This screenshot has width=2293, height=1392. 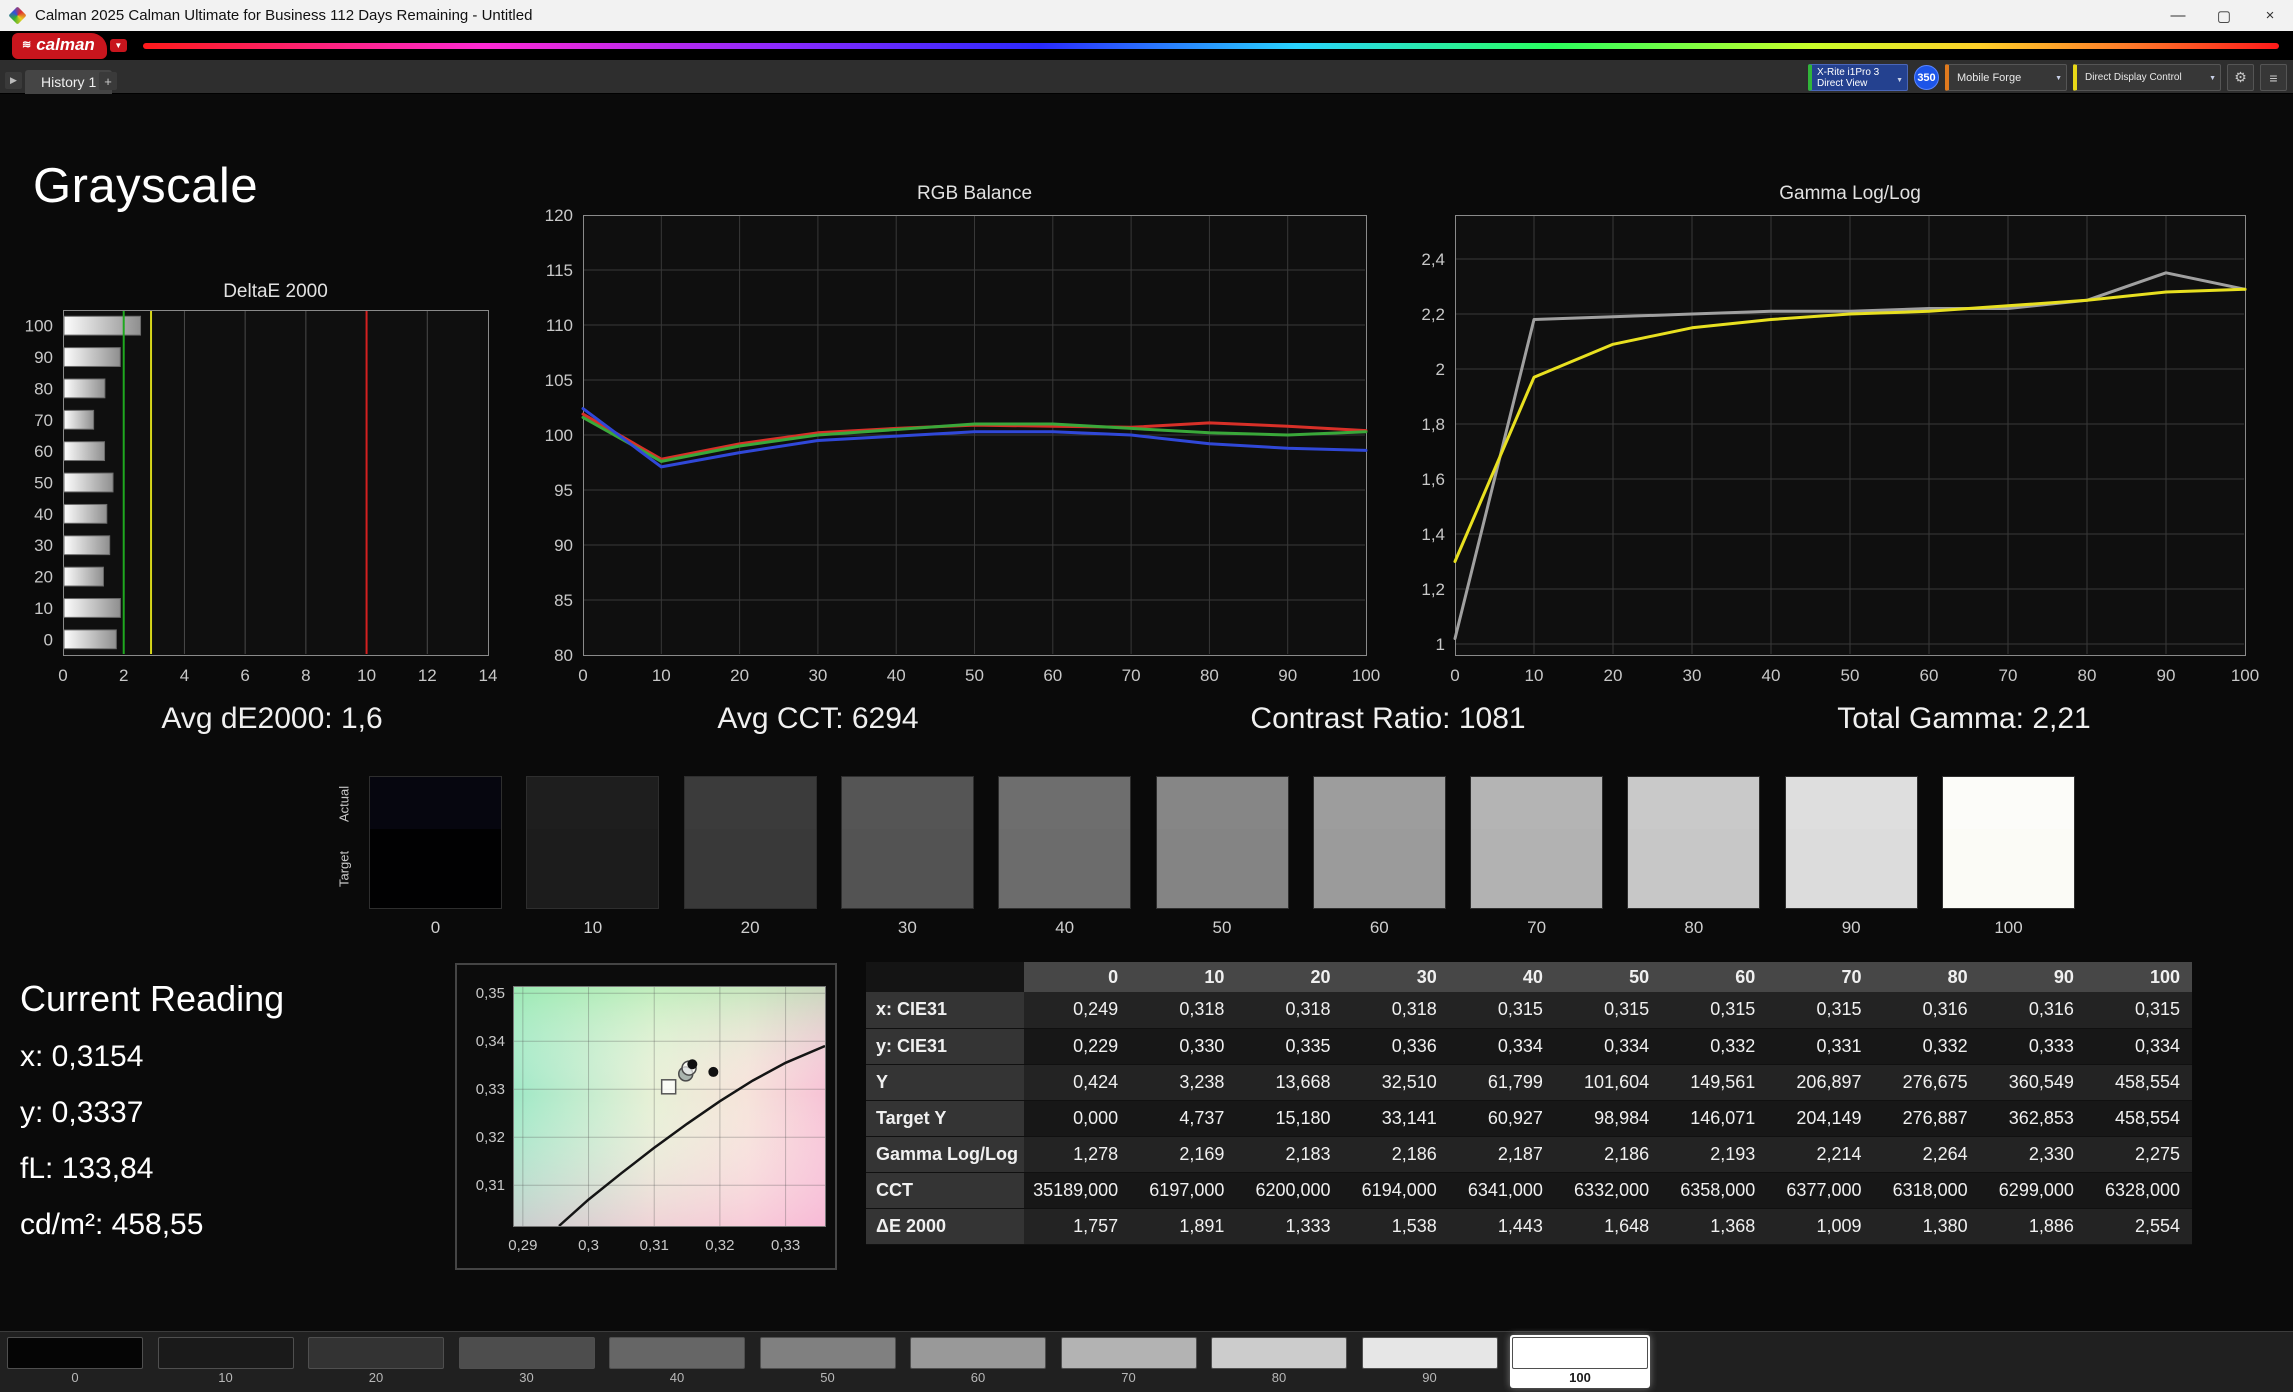 What do you see at coordinates (376, 1377) in the screenshot?
I see `patch-label: 20` at bounding box center [376, 1377].